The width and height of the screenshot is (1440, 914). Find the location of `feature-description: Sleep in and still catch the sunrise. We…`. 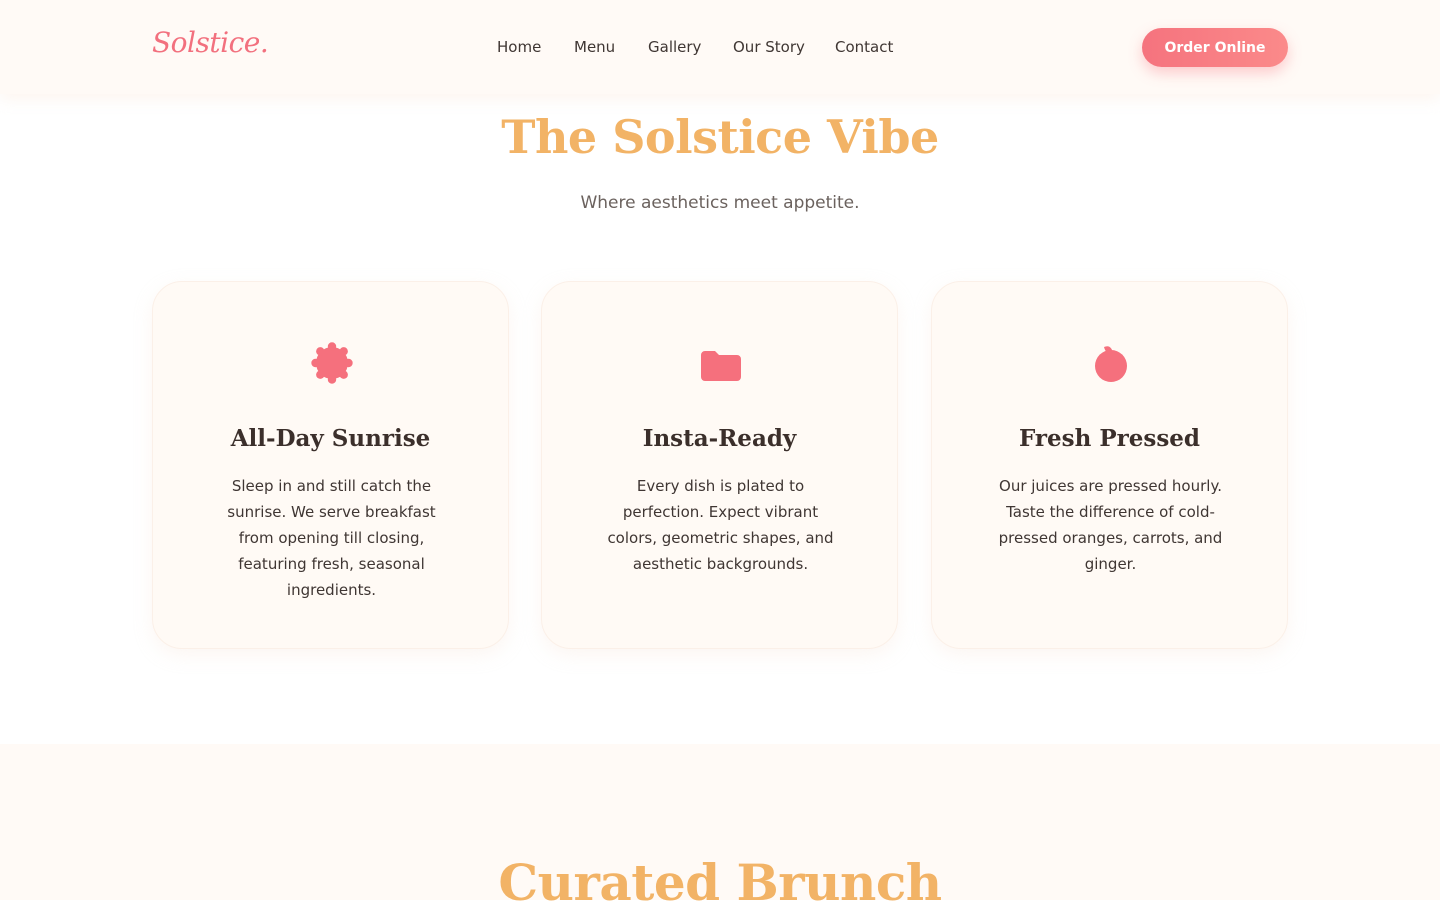

feature-description: Sleep in and still catch the sunrise. We… is located at coordinates (331, 538).